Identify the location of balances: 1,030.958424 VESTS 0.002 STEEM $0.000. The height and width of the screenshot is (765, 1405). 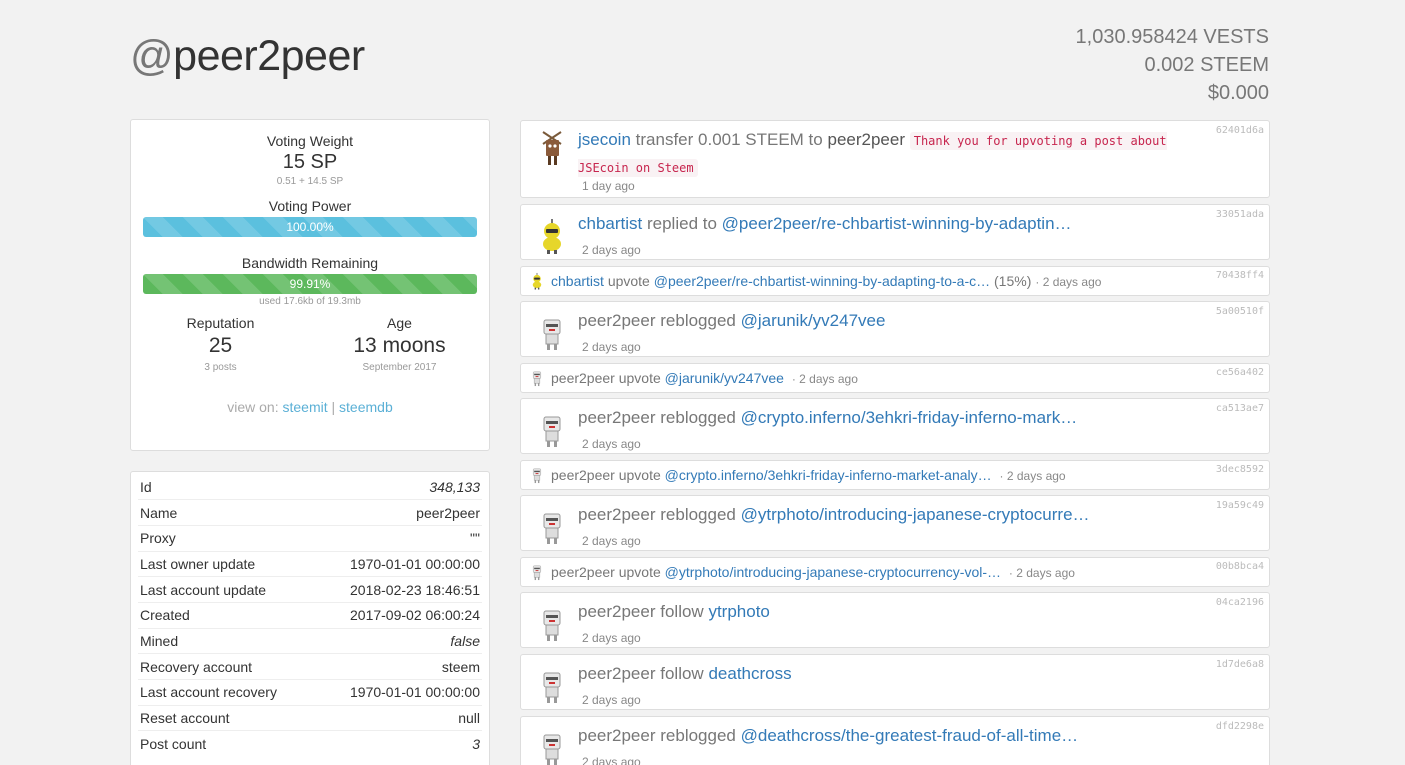
(1172, 65).